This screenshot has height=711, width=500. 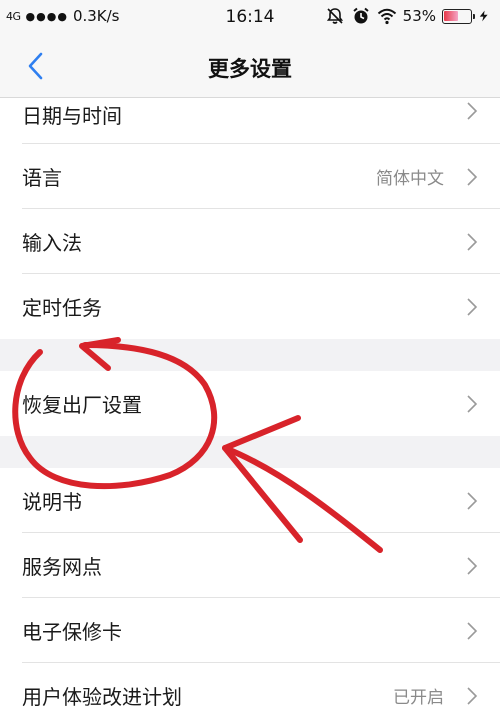 What do you see at coordinates (52, 502) in the screenshot?
I see `list-item-label: 说明书` at bounding box center [52, 502].